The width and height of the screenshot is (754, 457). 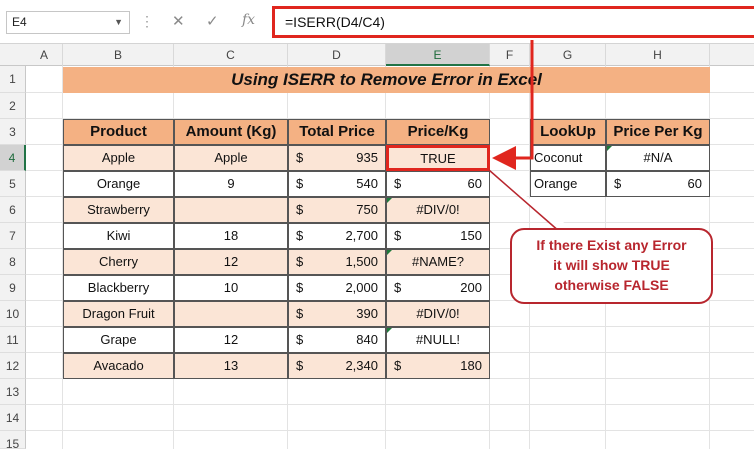 What do you see at coordinates (611, 285) in the screenshot?
I see `callout-line-3: otherwise FALSE` at bounding box center [611, 285].